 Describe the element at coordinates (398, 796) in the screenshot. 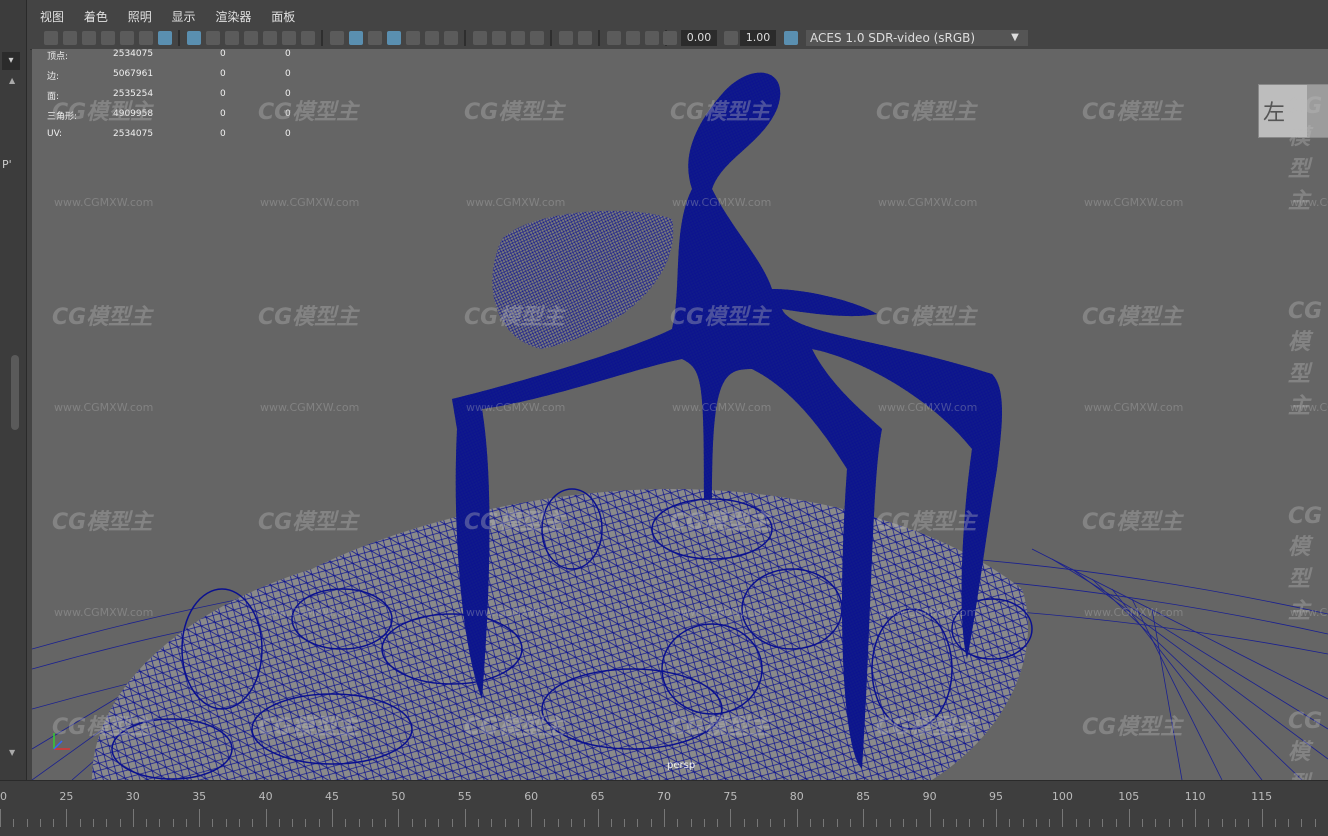

I see `time-tick-label: 50` at that location.